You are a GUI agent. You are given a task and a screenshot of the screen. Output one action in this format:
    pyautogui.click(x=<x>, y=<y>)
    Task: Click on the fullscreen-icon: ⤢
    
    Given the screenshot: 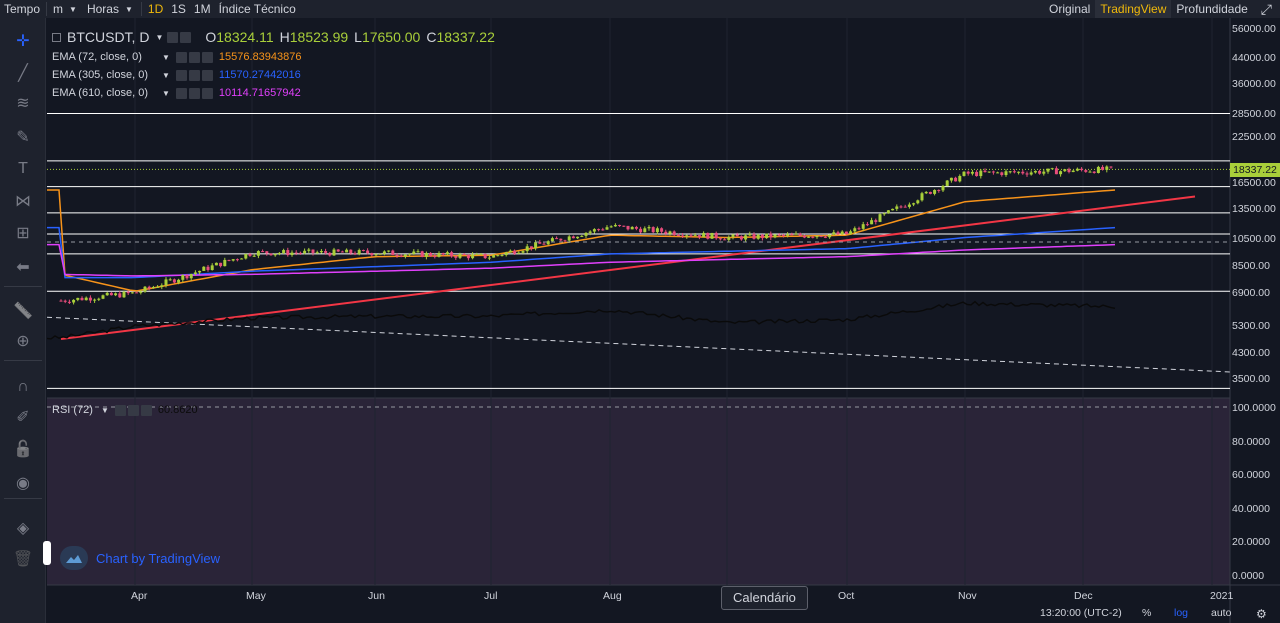 What is the action you would take?
    pyautogui.click(x=1266, y=9)
    